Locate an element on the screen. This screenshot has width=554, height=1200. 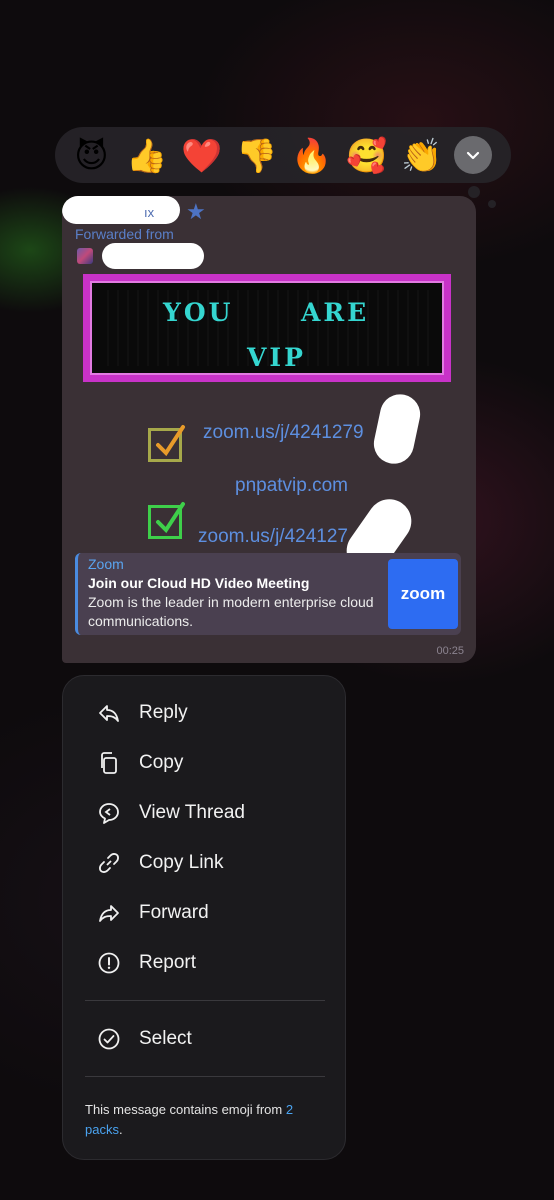
menu-item-label: Copy is located at coordinates (161, 762).